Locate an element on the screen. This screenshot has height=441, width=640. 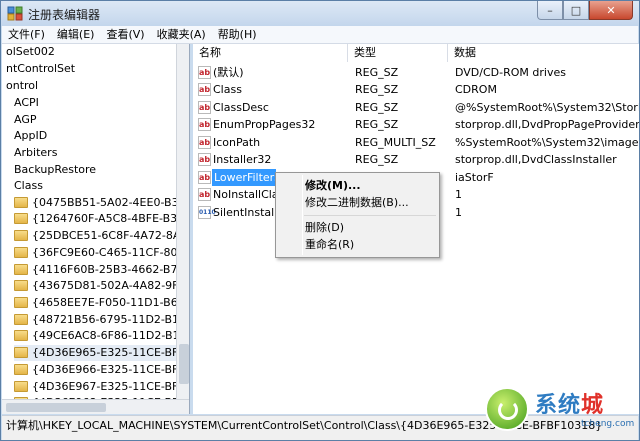
watermark-url: tcheng.com is located at coordinates (608, 424).